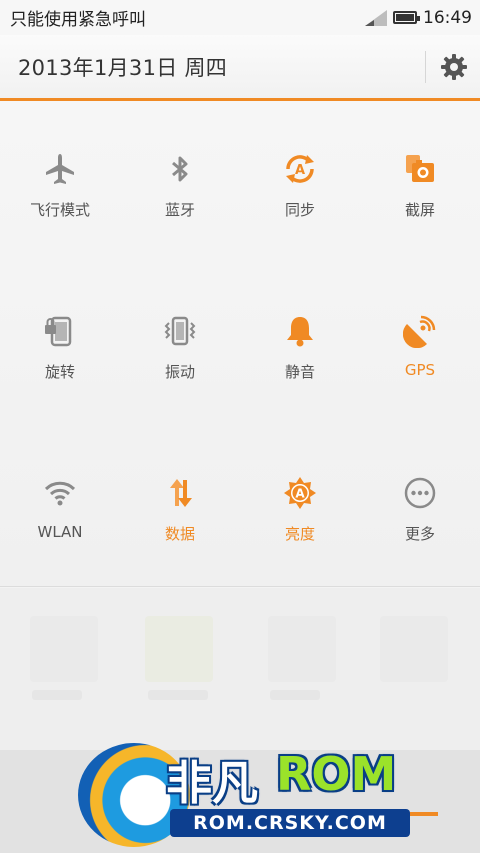 The image size is (480, 853). I want to click on gear-icon, so click(454, 67).